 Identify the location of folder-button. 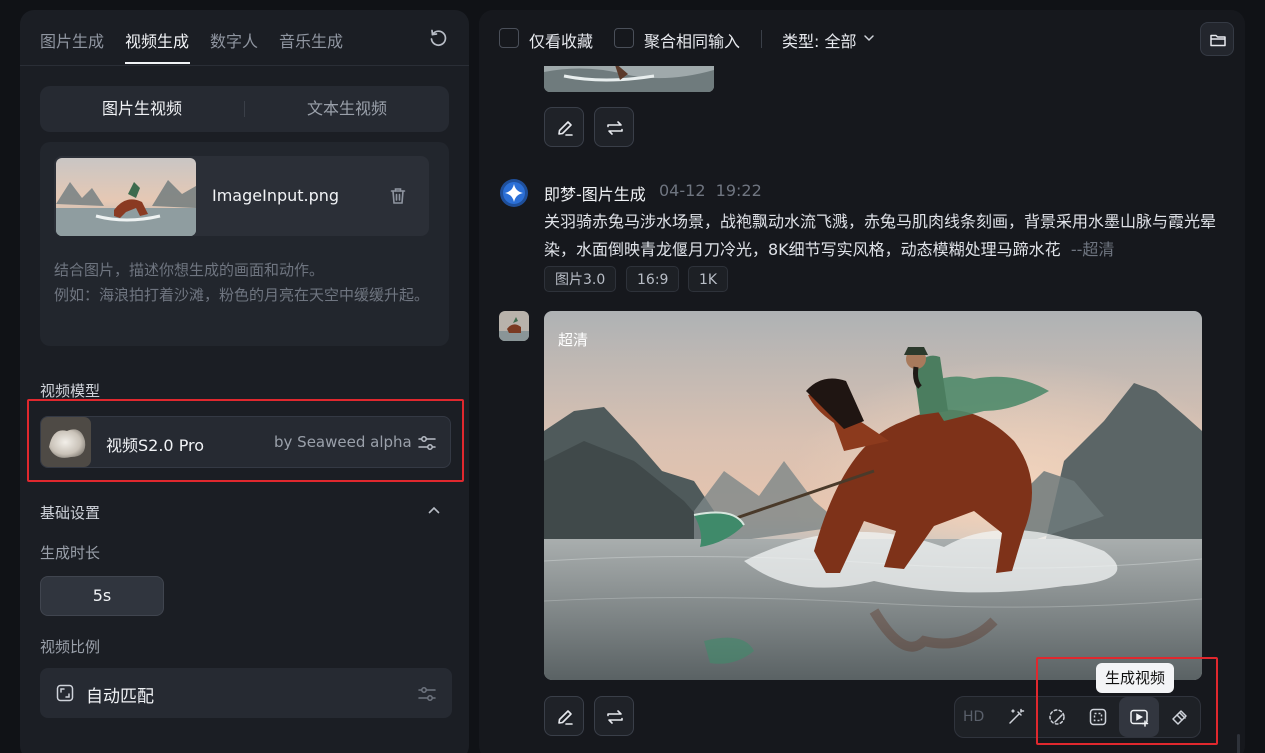
(1217, 39).